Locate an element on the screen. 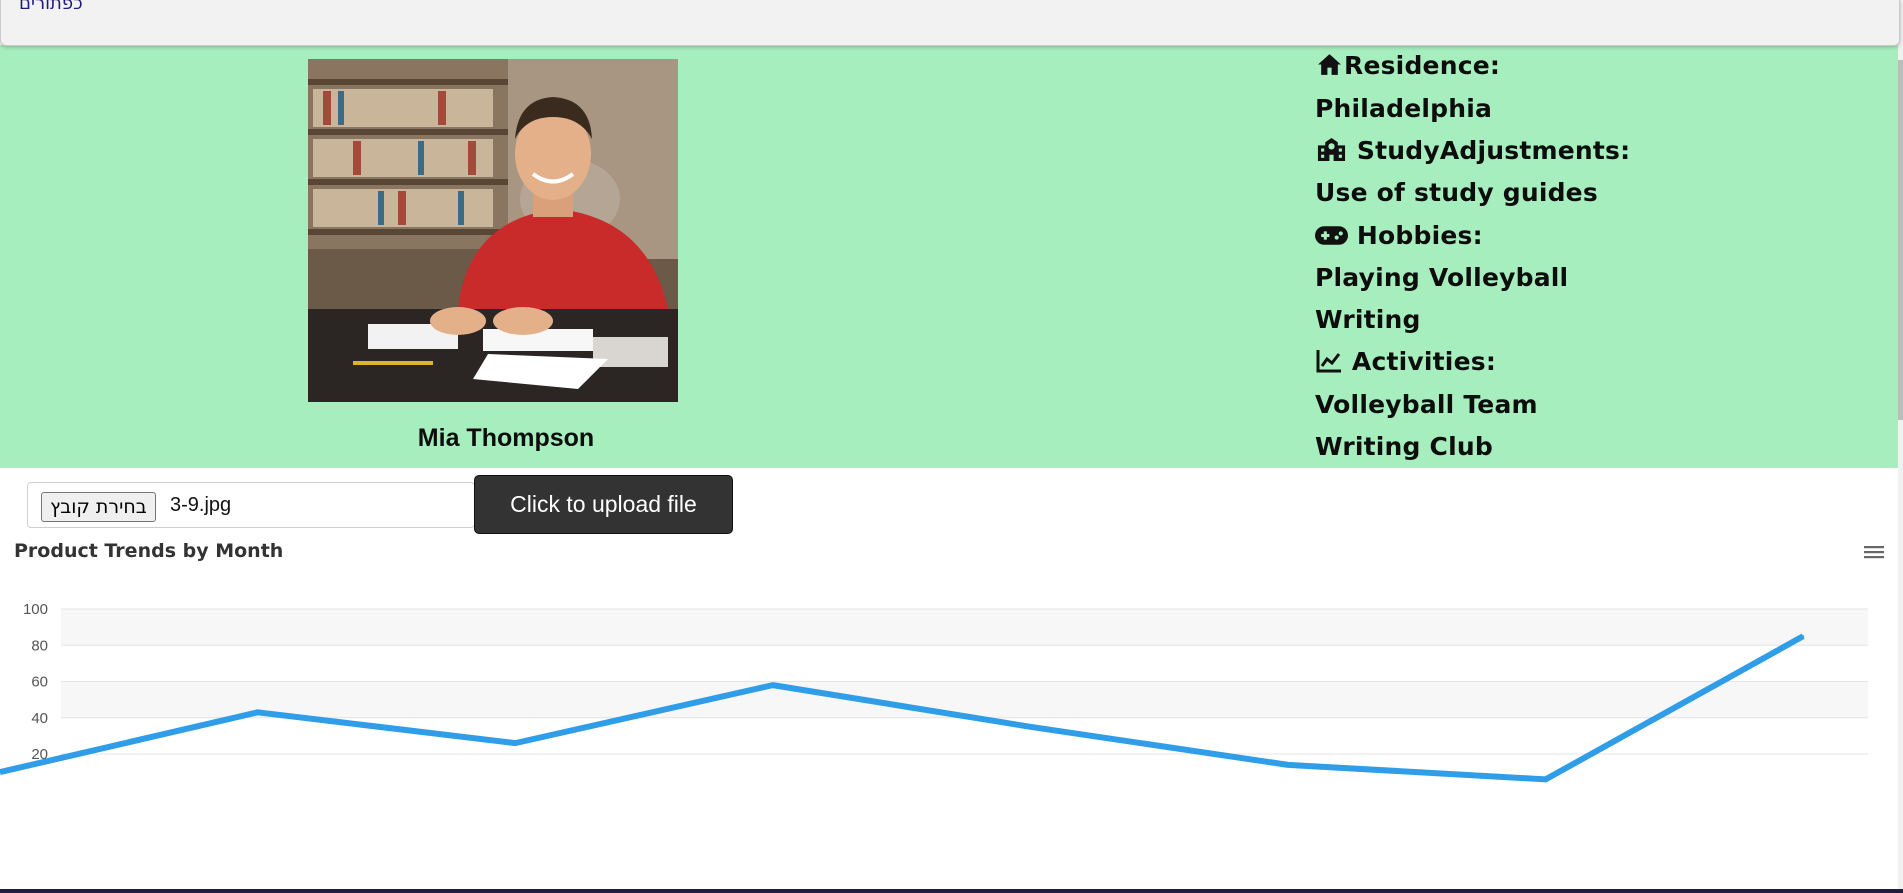 This screenshot has height=893, width=1903. file-input: בחירת קובץ 3-9.jpg is located at coordinates (251, 505).